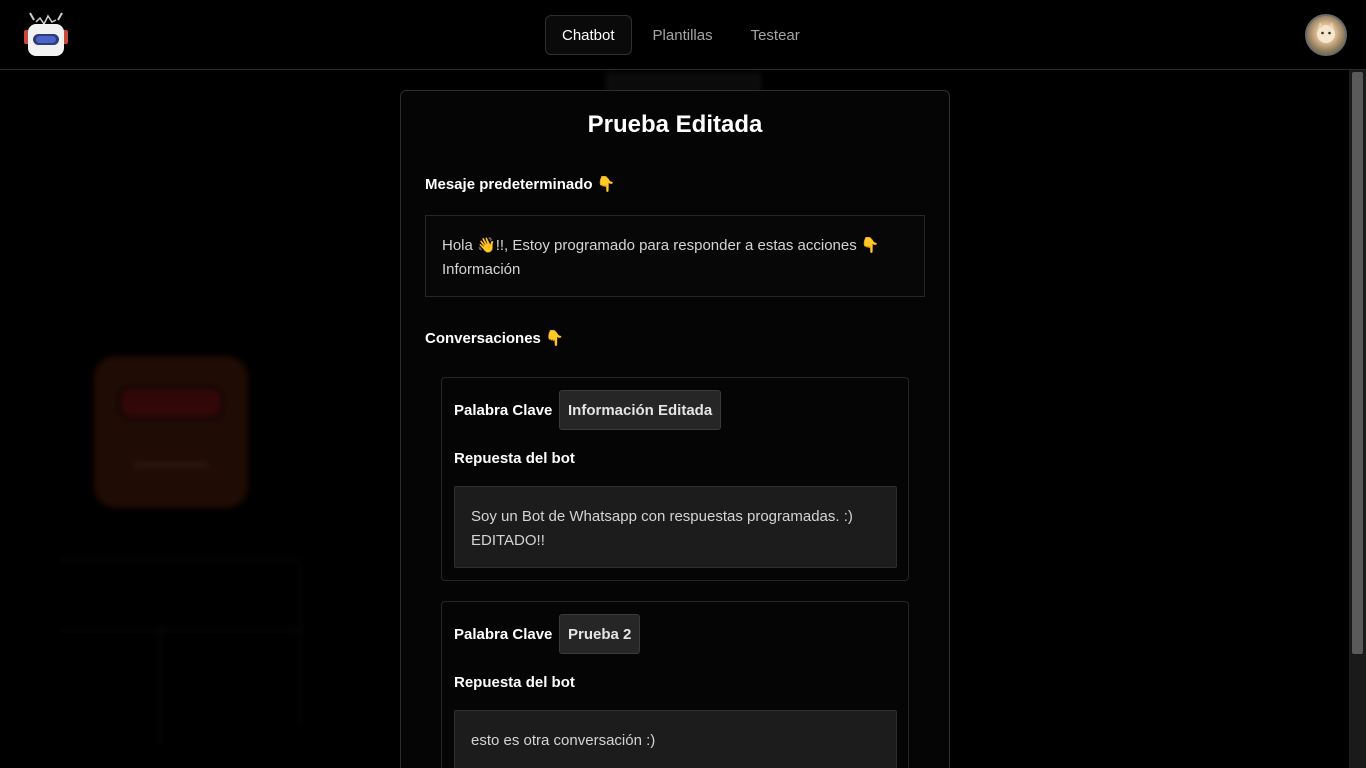 Image resolution: width=1366 pixels, height=768 pixels. I want to click on main-nav: Chatbot Plantillas Testear, so click(681, 35).